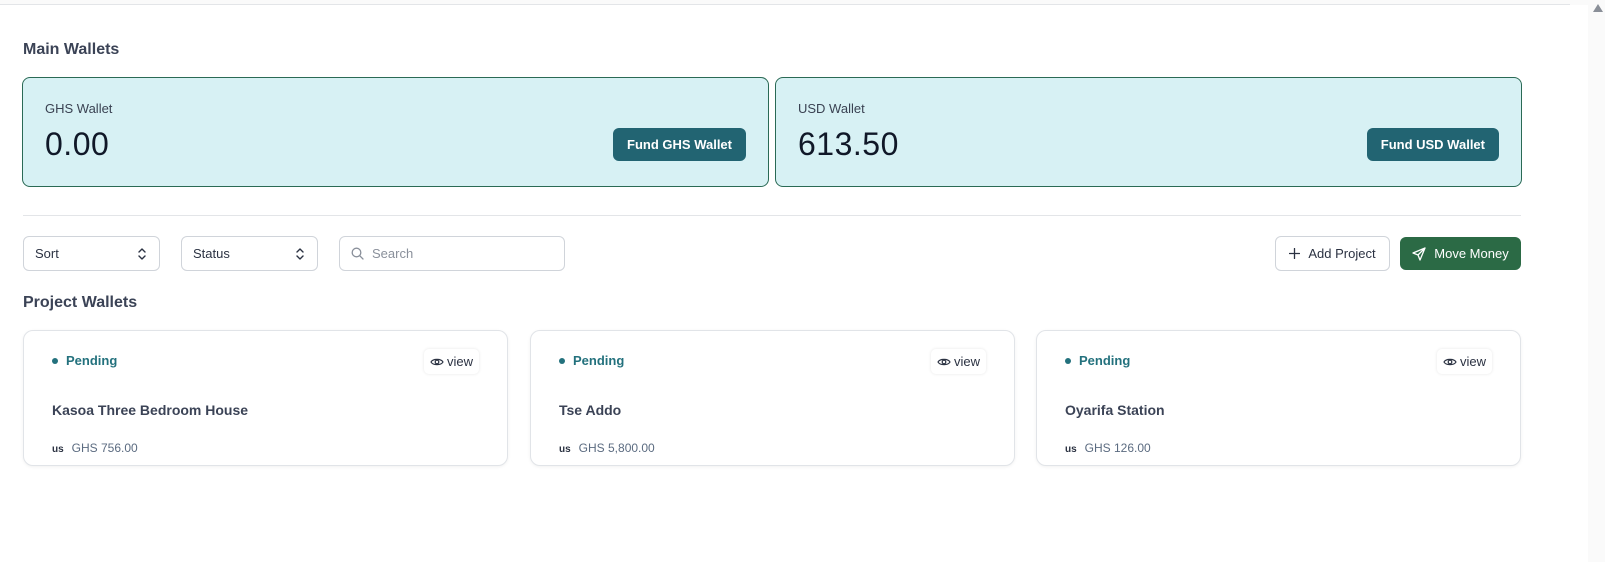 The image size is (1605, 562). What do you see at coordinates (150, 410) in the screenshot?
I see `project-name: Kasoa Three Bedroom House` at bounding box center [150, 410].